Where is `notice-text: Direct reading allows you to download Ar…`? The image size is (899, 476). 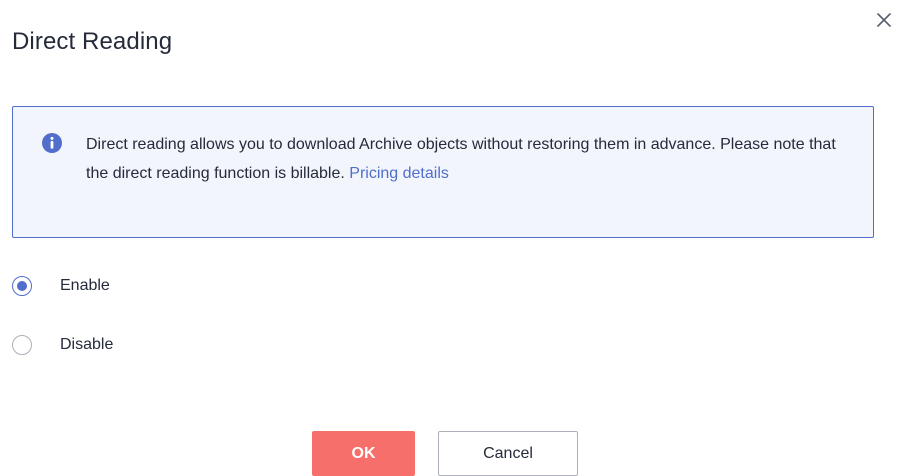
notice-text: Direct reading allows you to download Ar… is located at coordinates (466, 159).